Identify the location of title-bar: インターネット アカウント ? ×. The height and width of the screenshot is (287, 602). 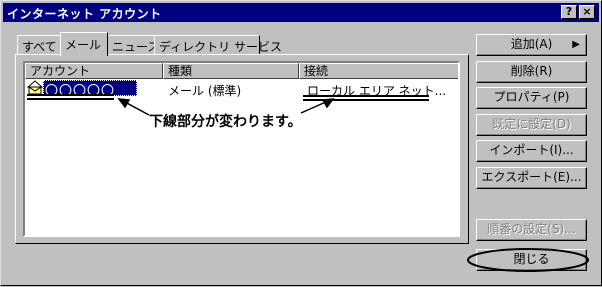
(301, 12).